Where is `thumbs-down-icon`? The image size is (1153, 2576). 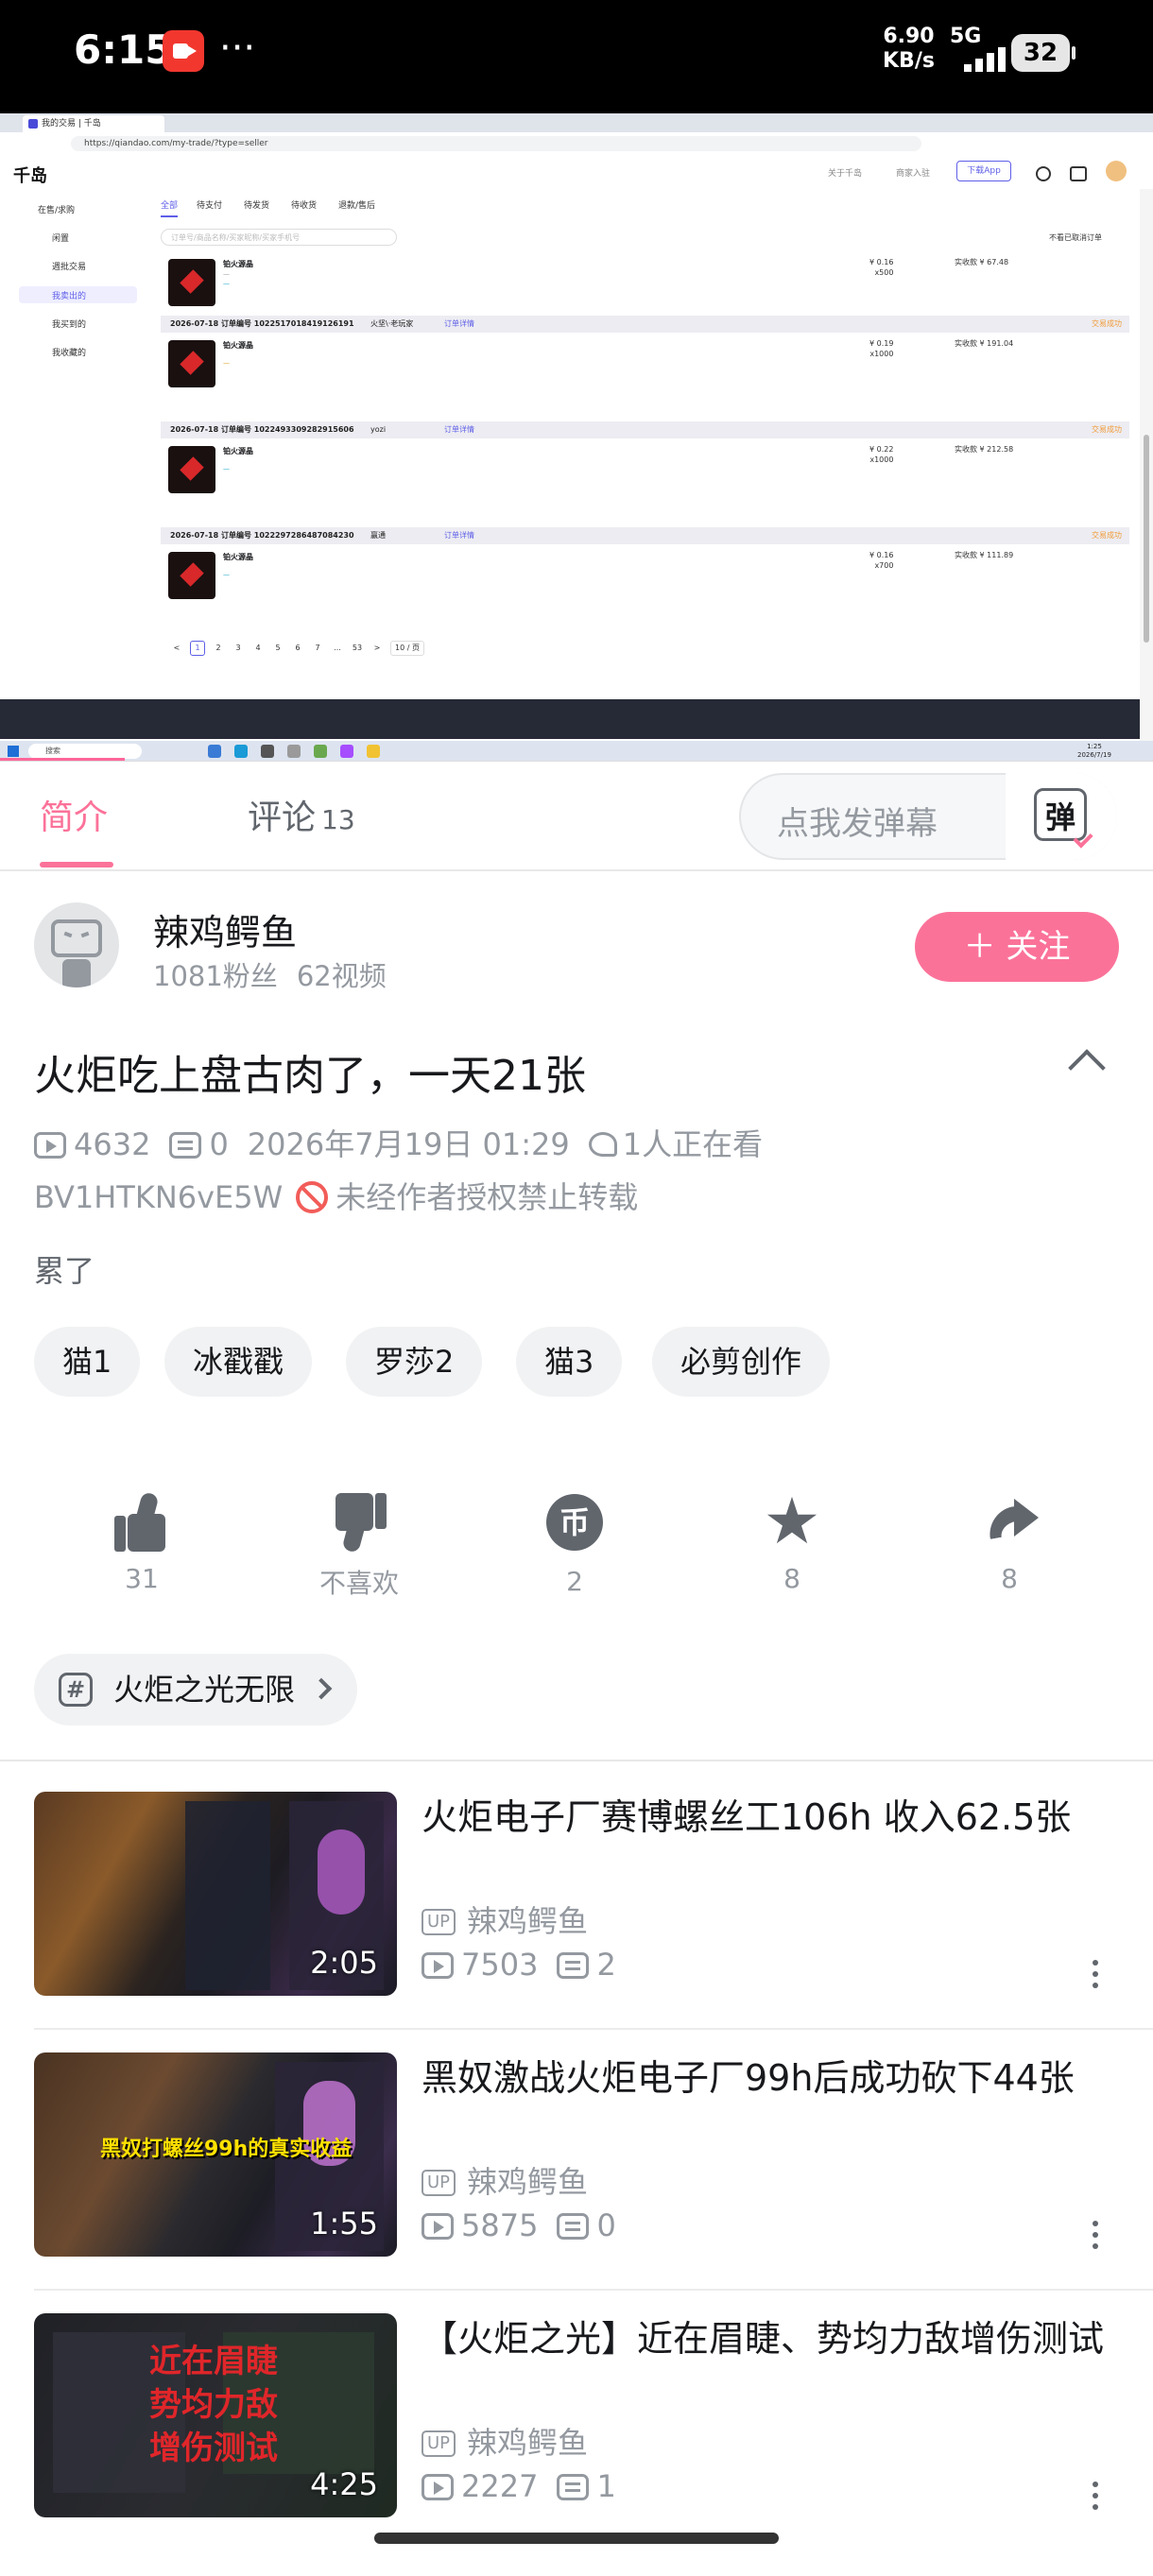 thumbs-down-icon is located at coordinates (359, 1522).